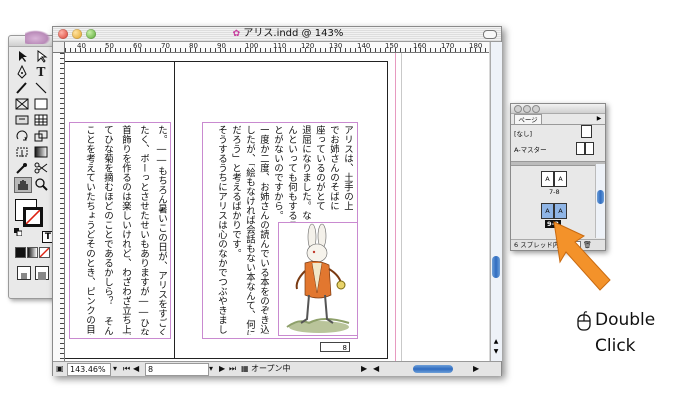 The image size is (700, 400). Describe the element at coordinates (536, 109) in the screenshot. I see `panel-zoom-button` at that location.